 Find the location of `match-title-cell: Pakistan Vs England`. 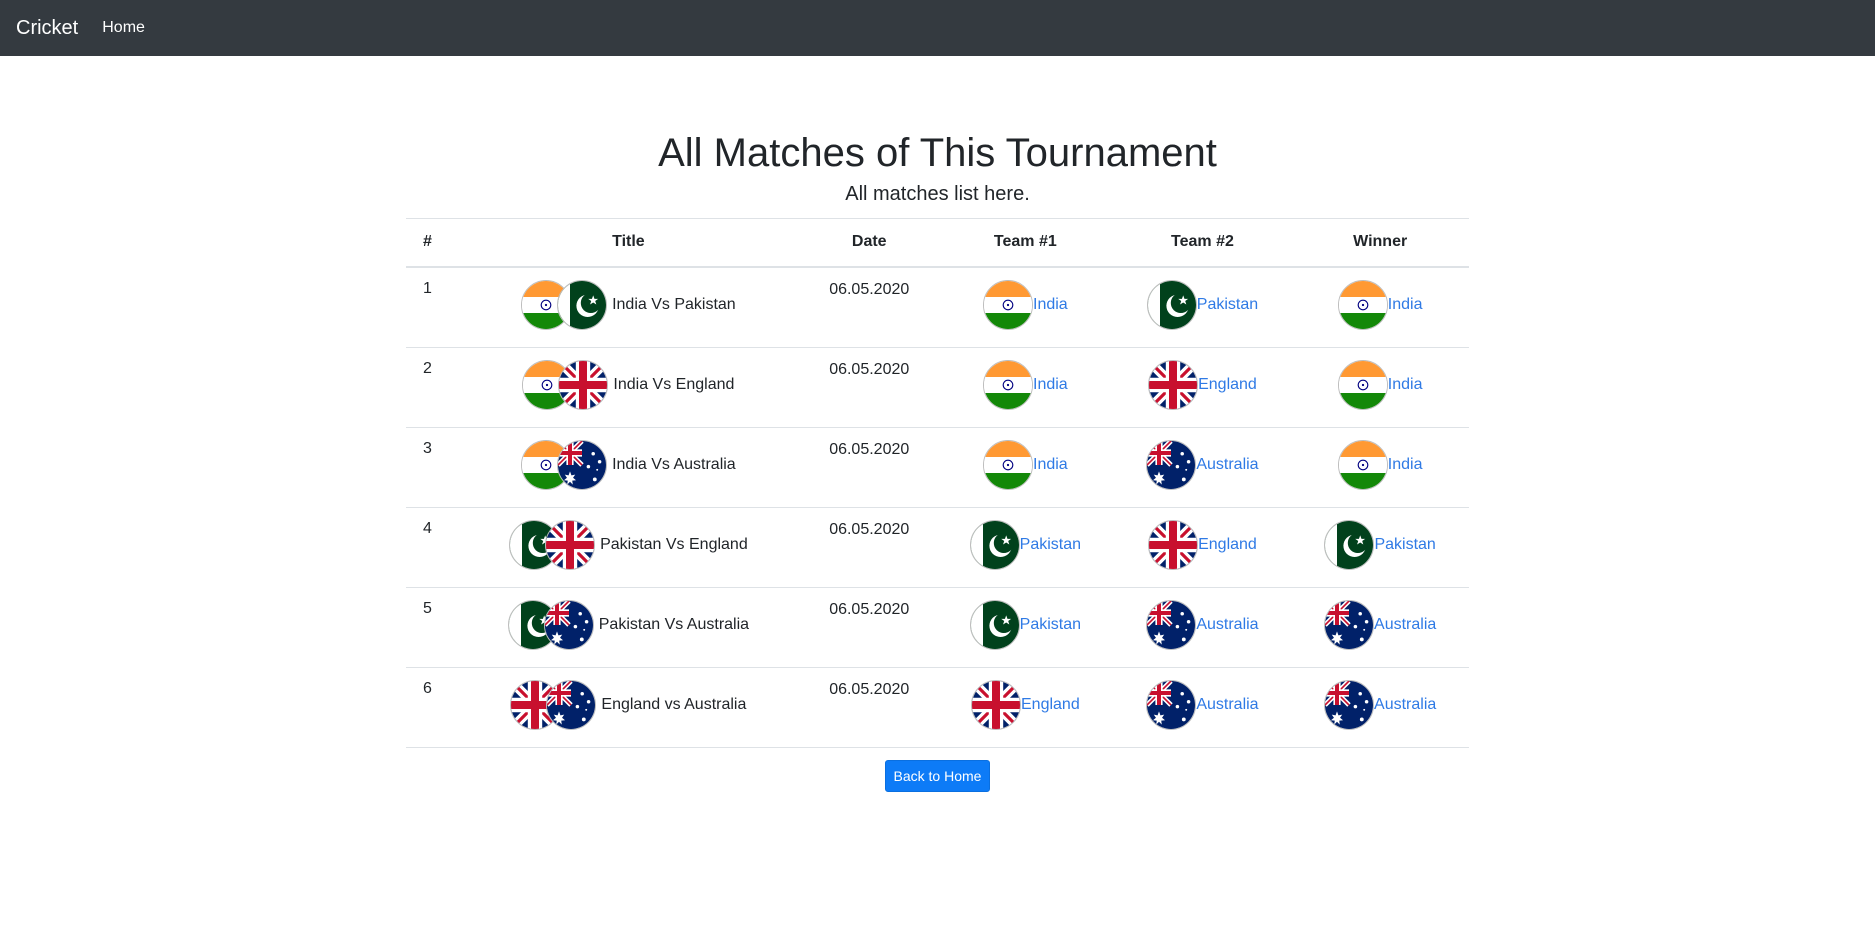

match-title-cell: Pakistan Vs England is located at coordinates (628, 547).